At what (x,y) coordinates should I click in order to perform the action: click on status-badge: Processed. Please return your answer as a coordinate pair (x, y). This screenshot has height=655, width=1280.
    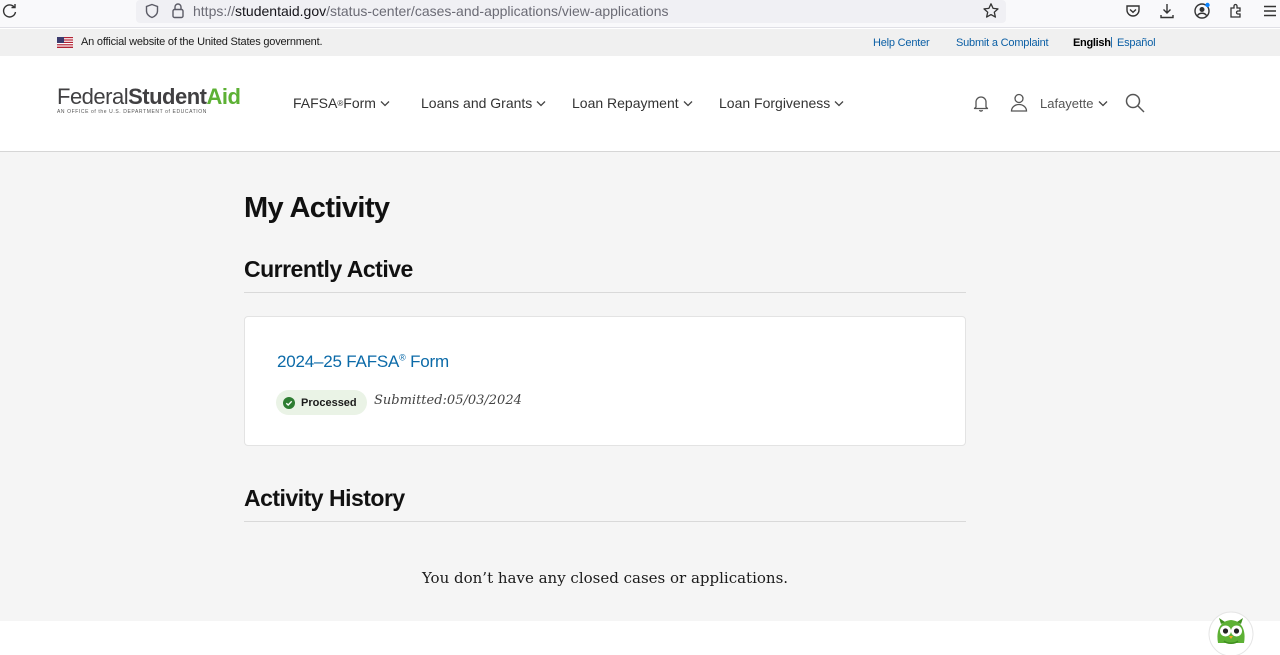
    Looking at the image, I should click on (321, 402).